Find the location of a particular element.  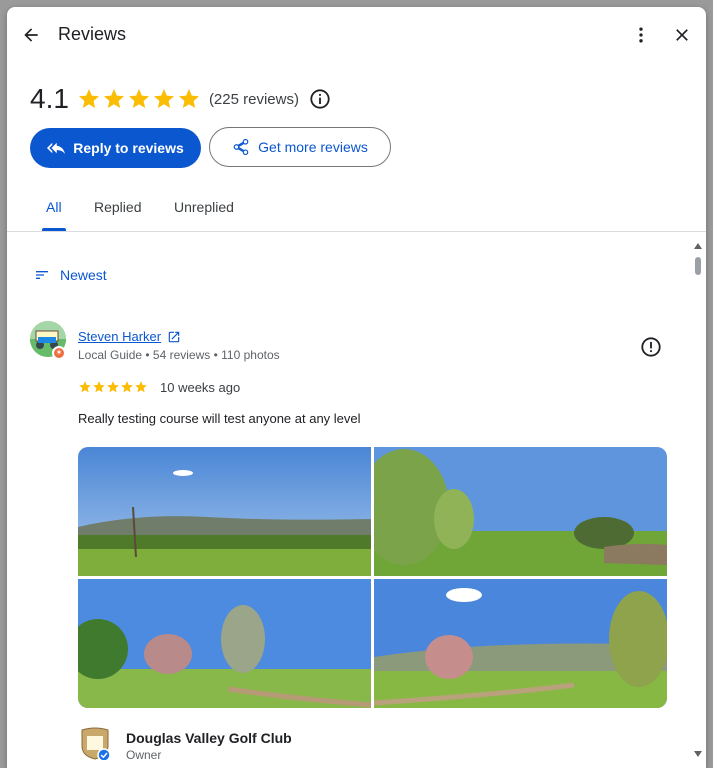

scroll-thumb is located at coordinates (698, 266).